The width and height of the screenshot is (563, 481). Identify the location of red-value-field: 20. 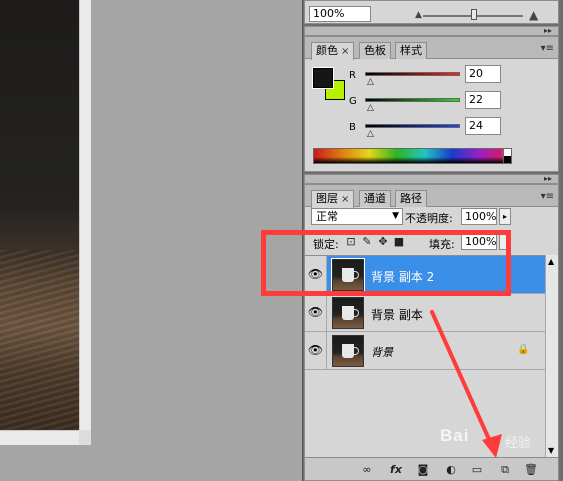
(483, 74).